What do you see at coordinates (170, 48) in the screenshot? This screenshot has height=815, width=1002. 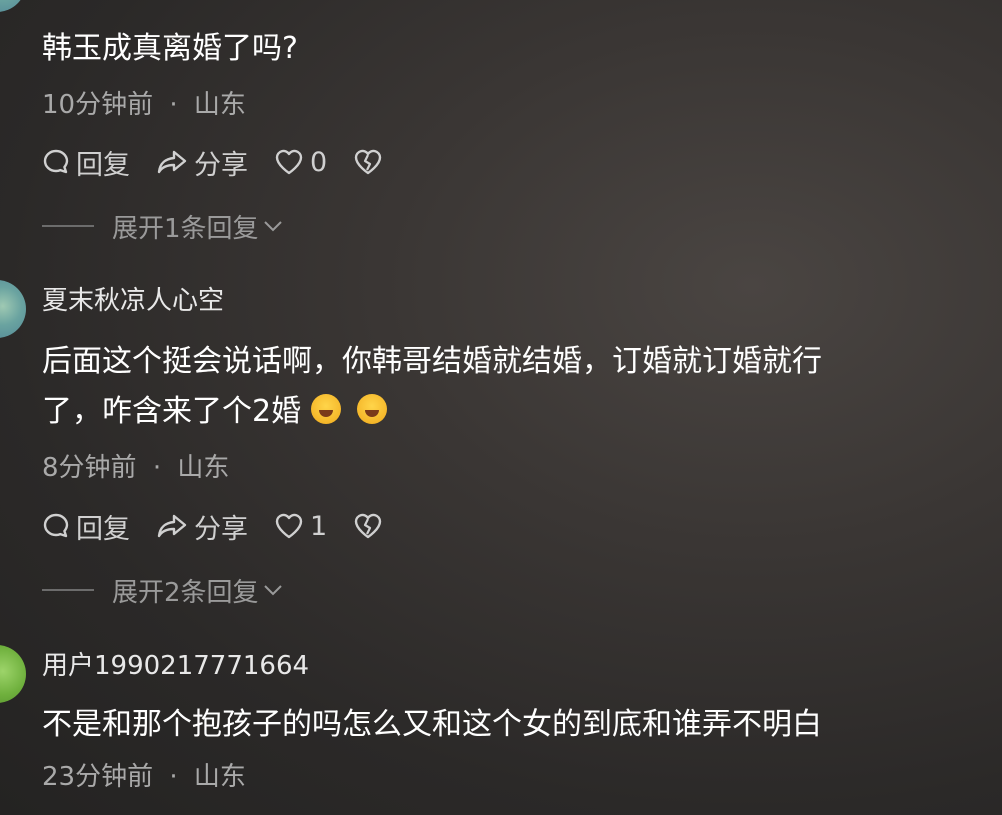 I see `comment-text: 韩玉成真离婚了吗?` at bounding box center [170, 48].